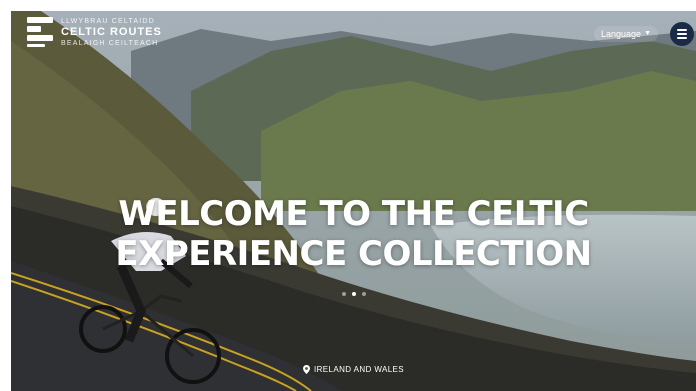 The image size is (696, 391). I want to click on language-selector: Language ▼, so click(626, 34).